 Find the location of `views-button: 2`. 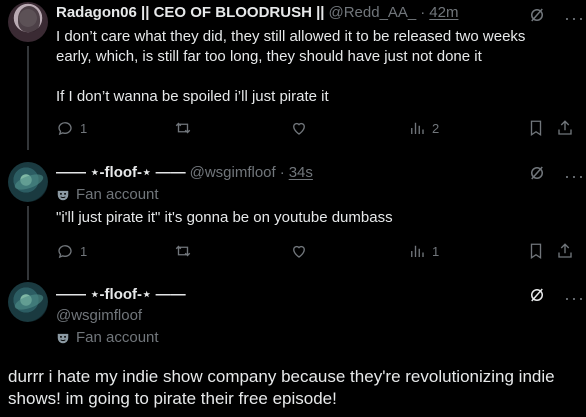

views-button: 2 is located at coordinates (423, 128).